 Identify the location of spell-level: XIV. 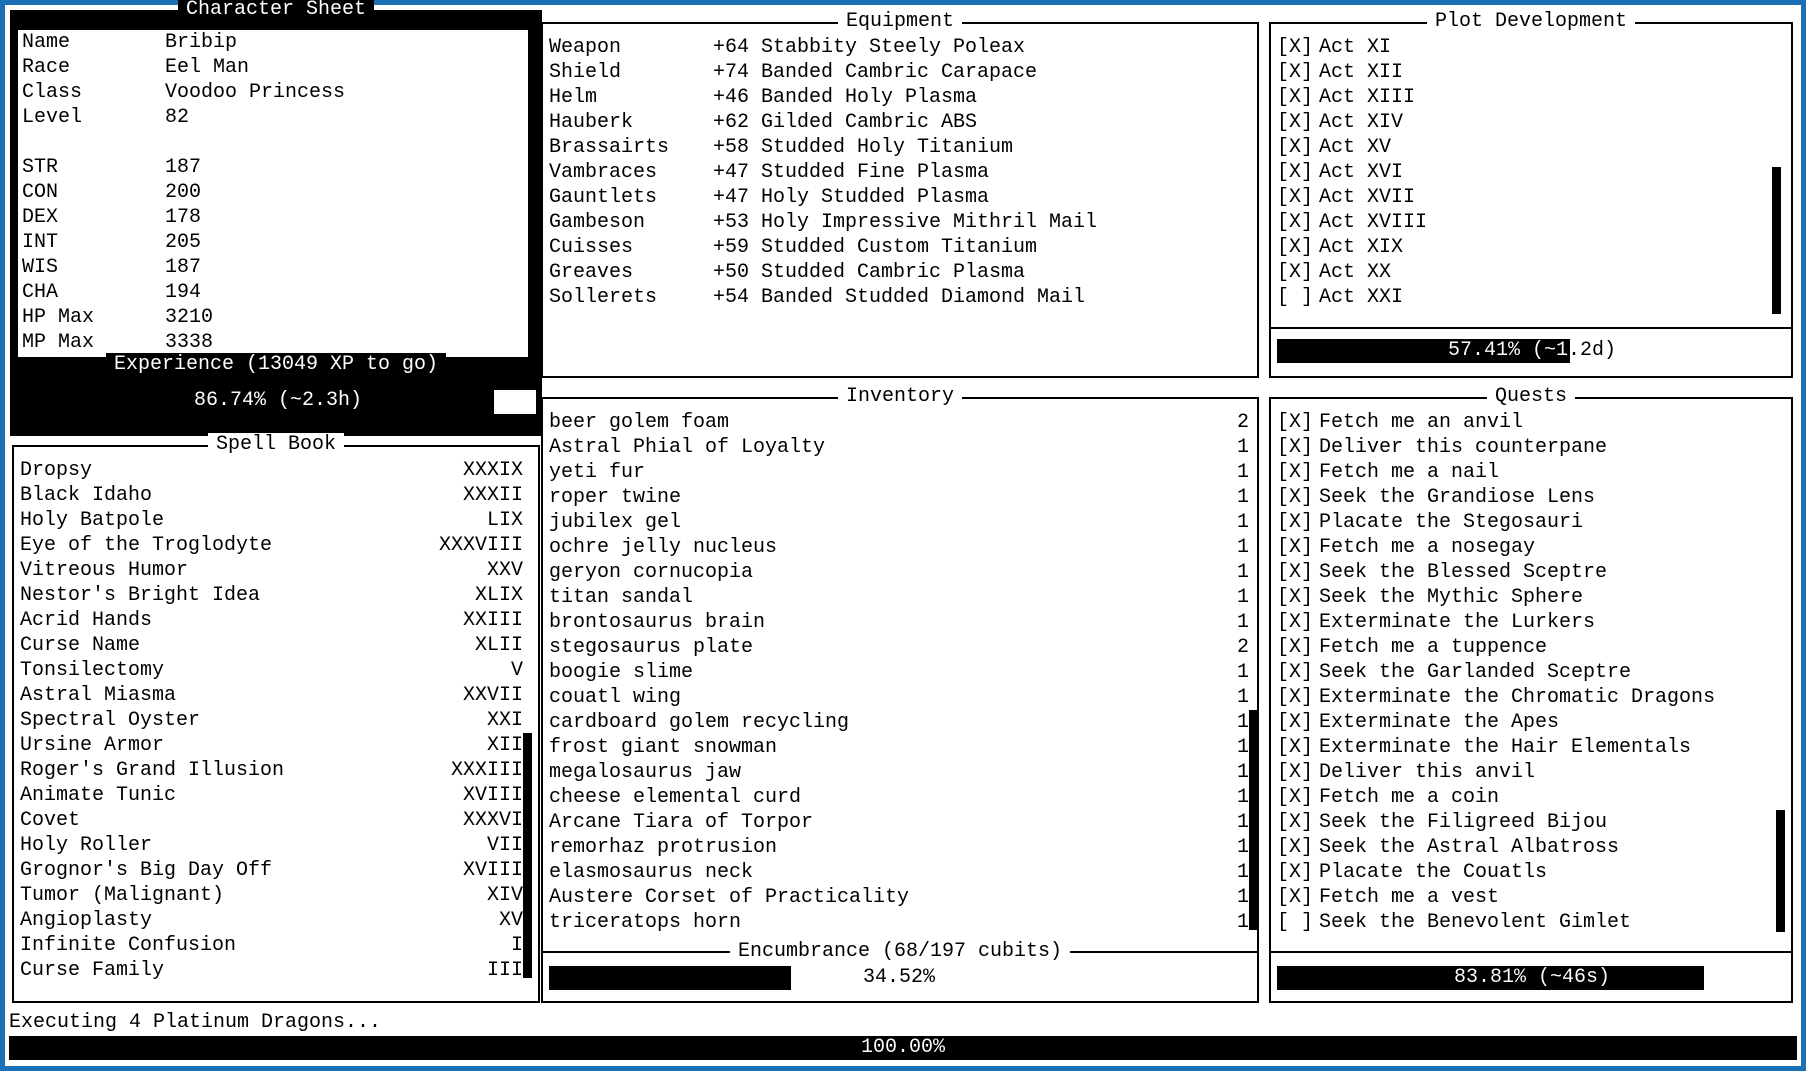
(504, 895).